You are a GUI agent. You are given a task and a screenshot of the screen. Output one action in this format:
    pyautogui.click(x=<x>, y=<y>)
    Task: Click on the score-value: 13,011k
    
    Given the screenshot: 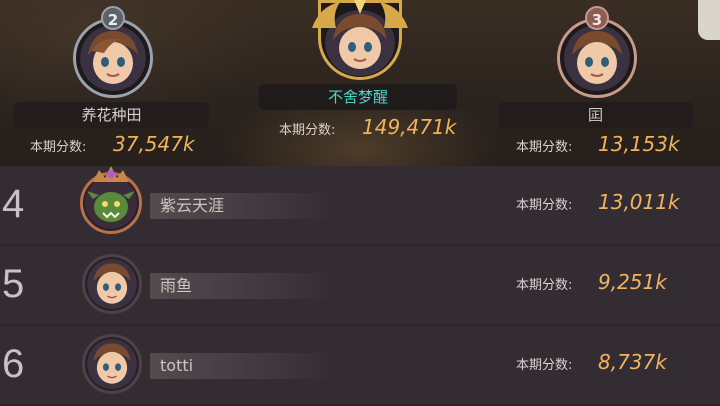 What is the action you would take?
    pyautogui.click(x=639, y=202)
    